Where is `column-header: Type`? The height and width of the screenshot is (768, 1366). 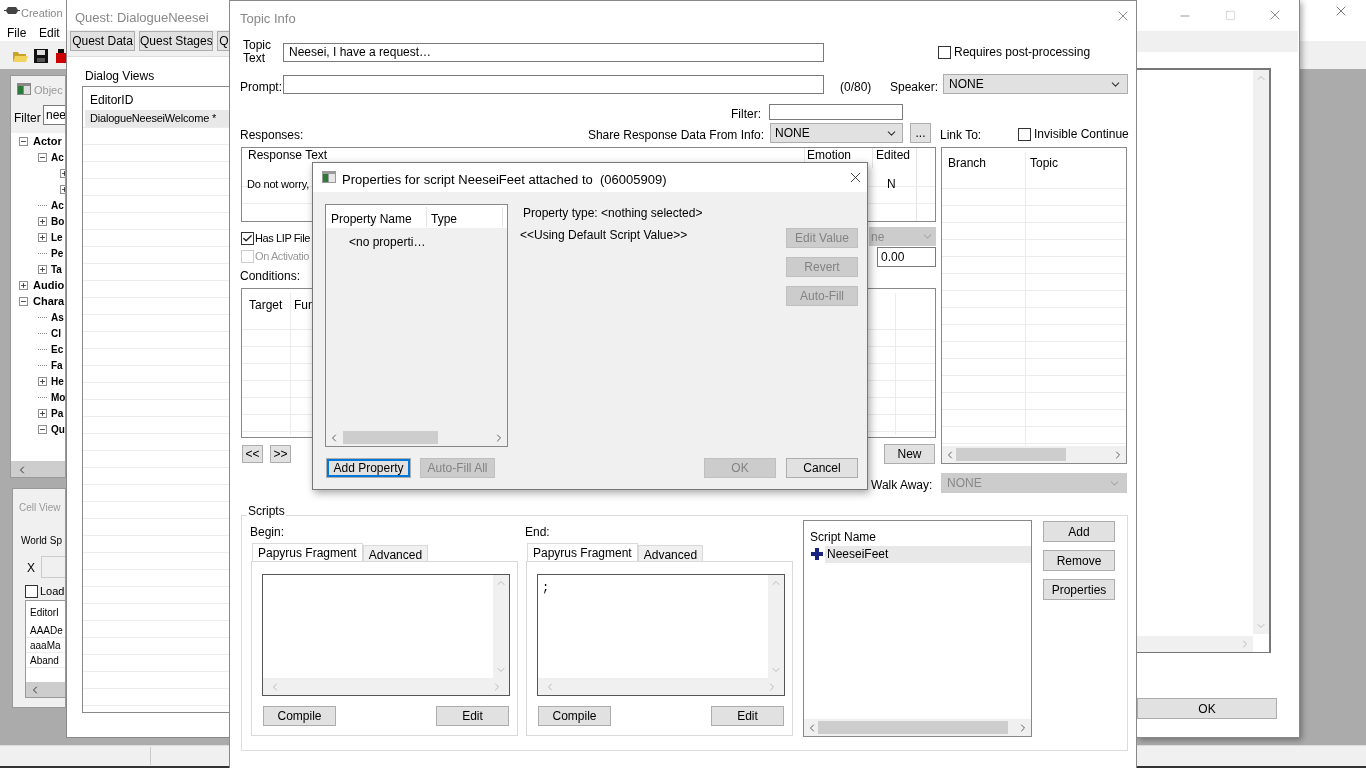 column-header: Type is located at coordinates (444, 219).